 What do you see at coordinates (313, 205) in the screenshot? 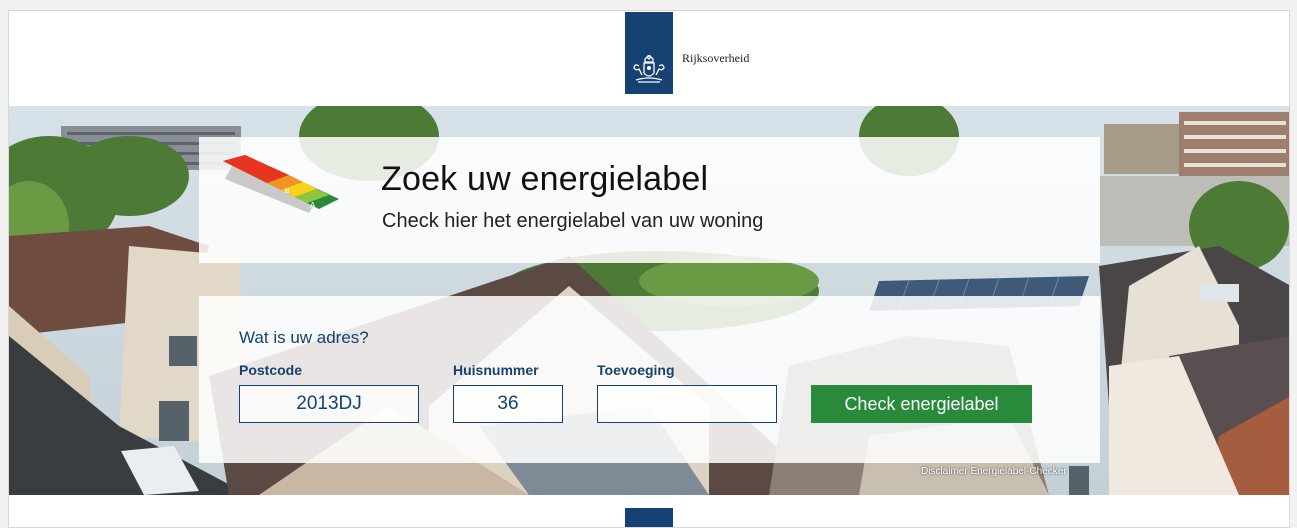
I see `label-letter-a: A` at bounding box center [313, 205].